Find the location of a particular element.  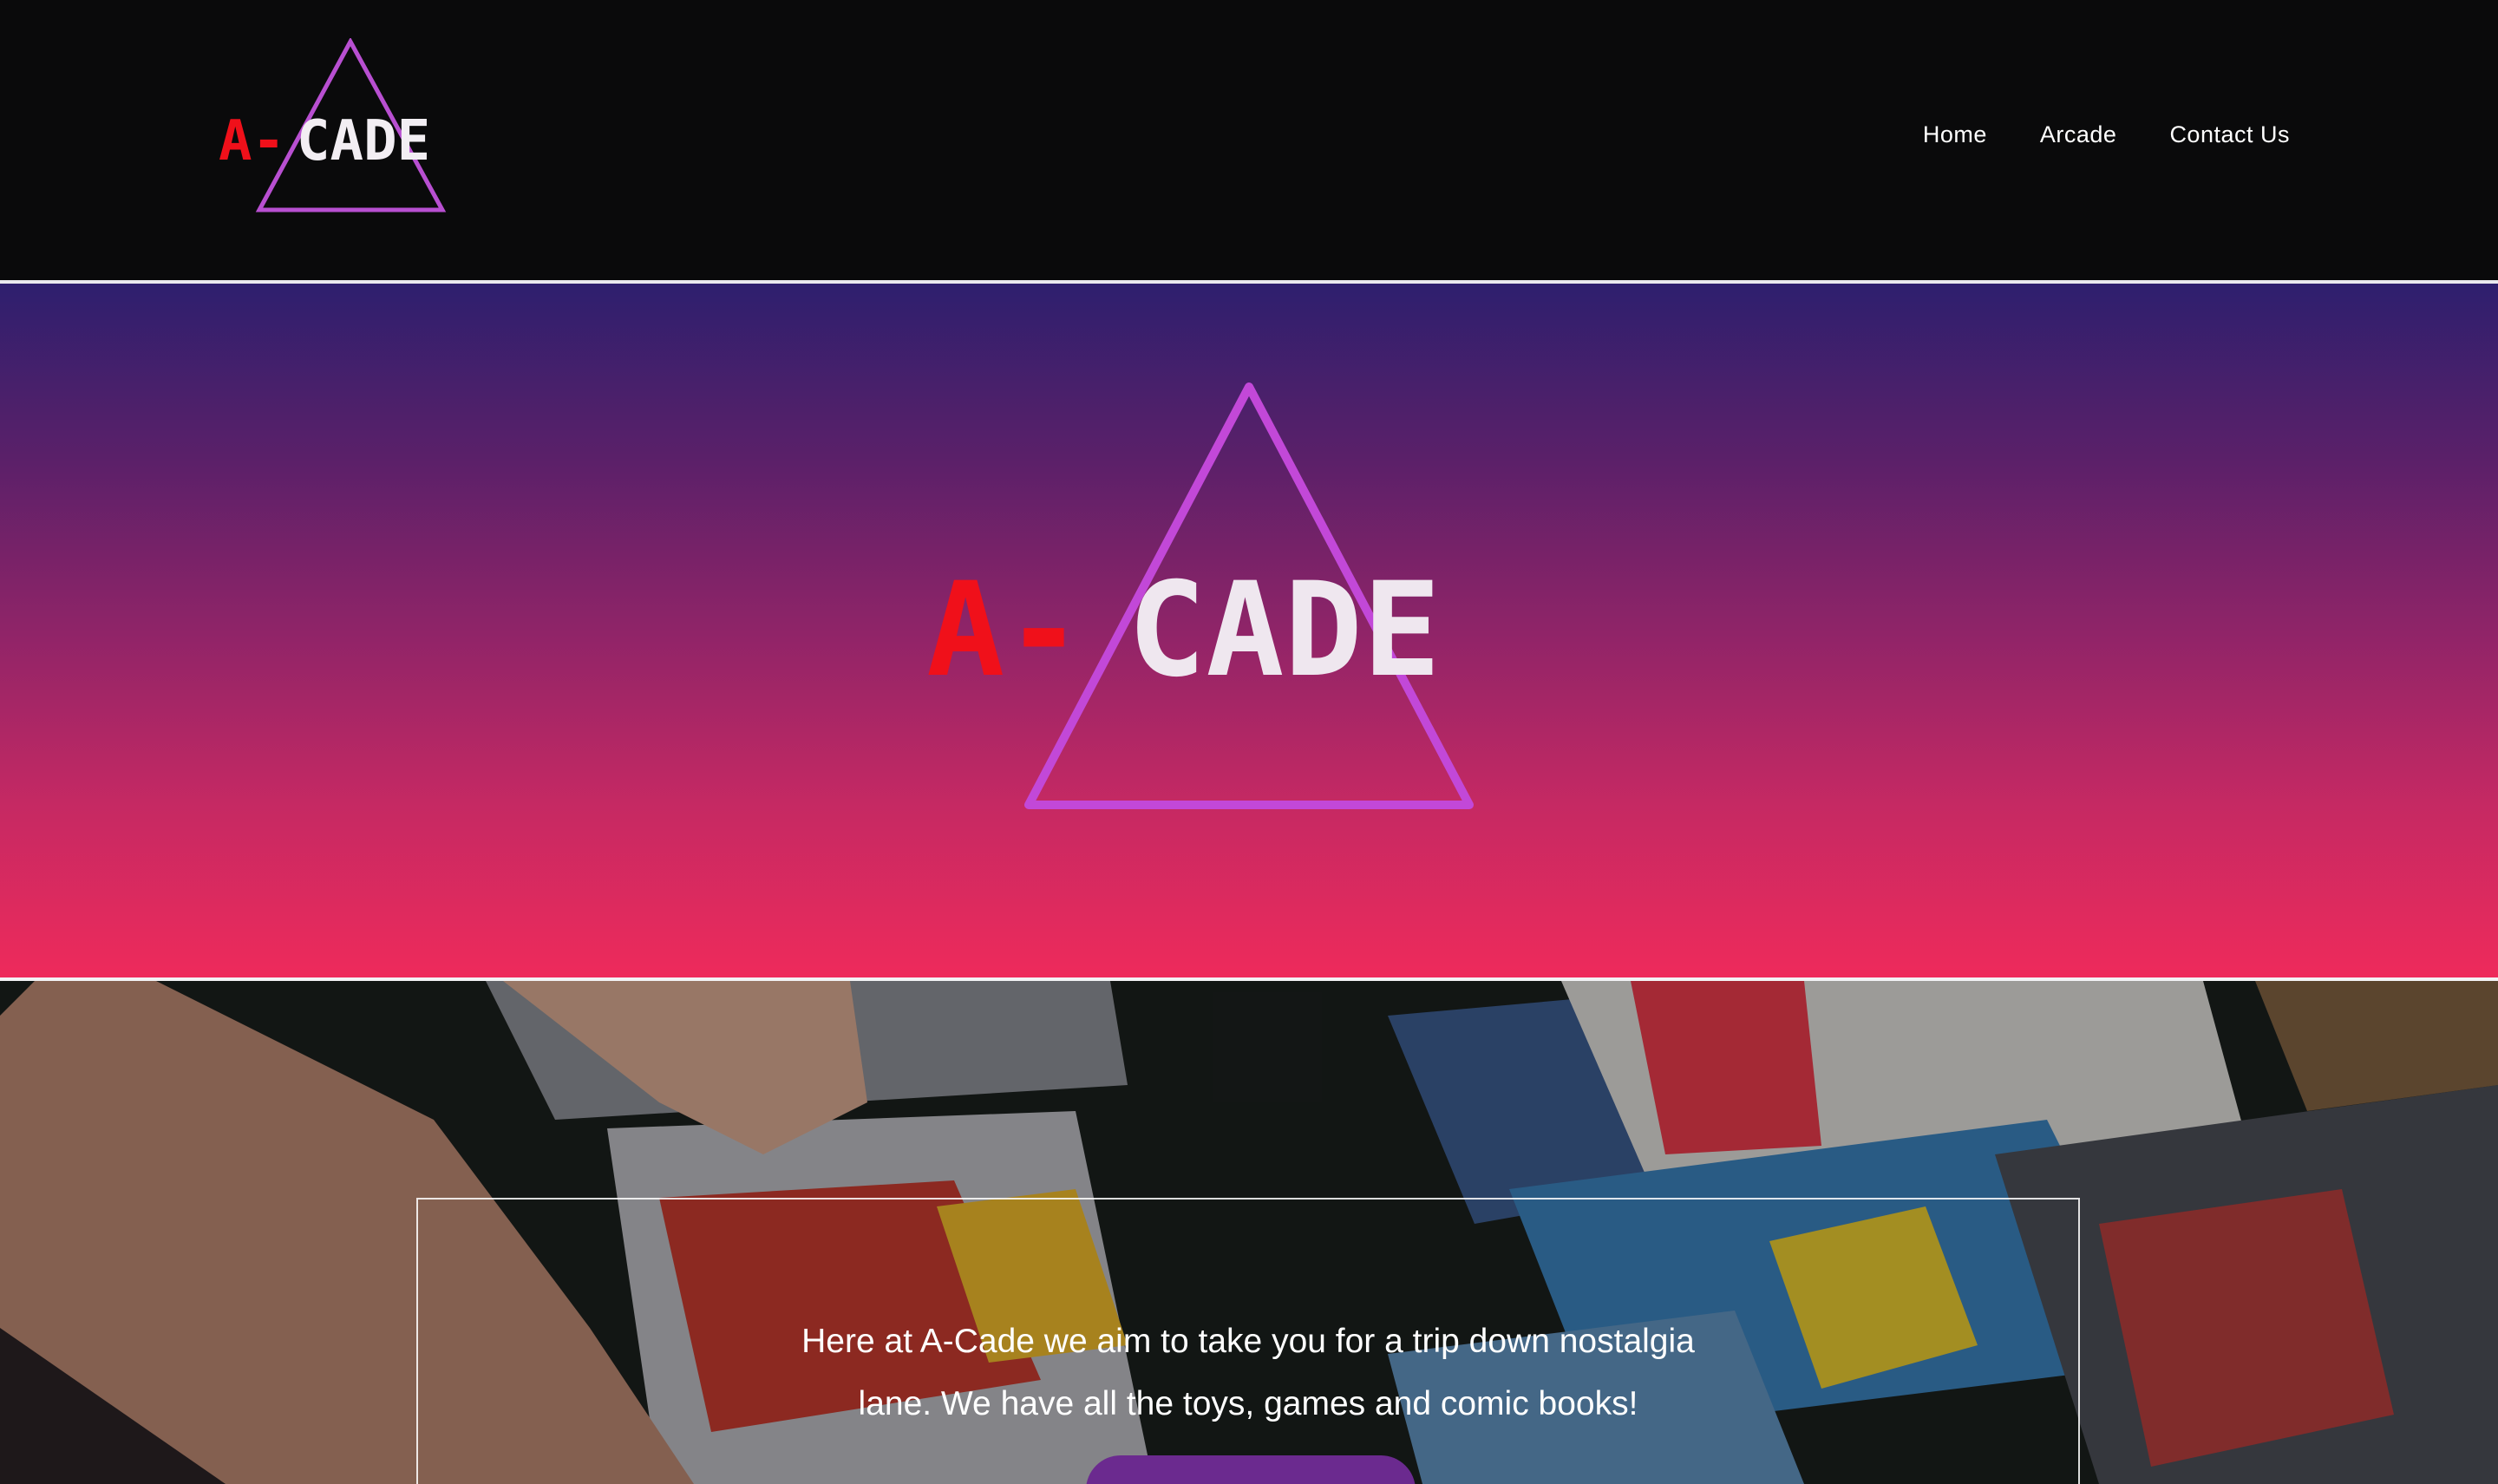

logo-text-red: A- is located at coordinates (252, 141).